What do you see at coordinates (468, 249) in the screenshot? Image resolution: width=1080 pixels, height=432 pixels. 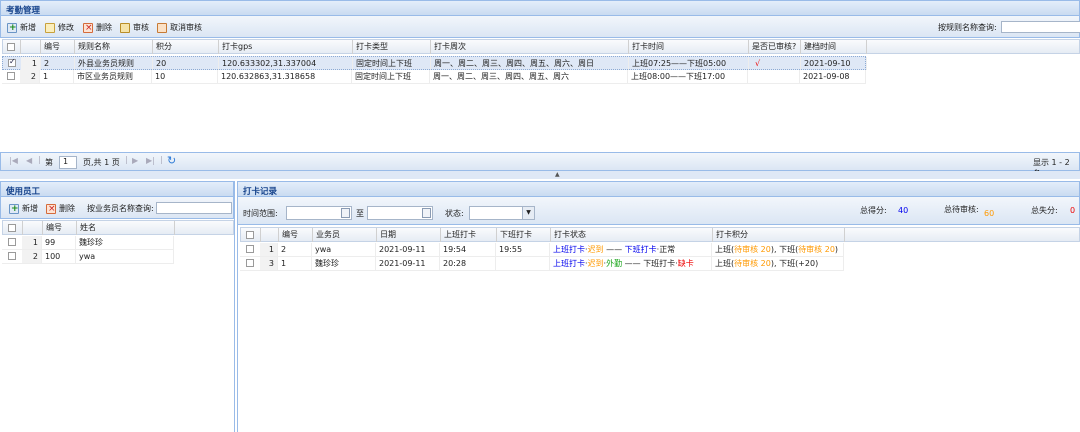 I see `cell-checkin: 19:54` at bounding box center [468, 249].